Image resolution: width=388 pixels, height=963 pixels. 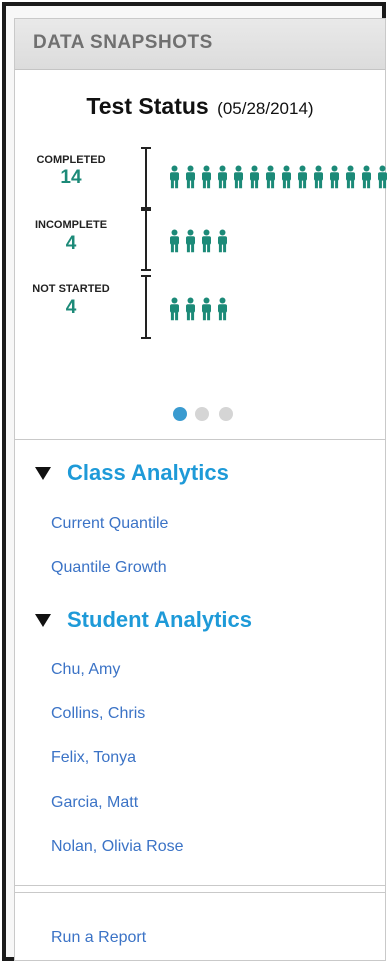 I want to click on run-report-link: Run a Report, so click(x=98, y=938).